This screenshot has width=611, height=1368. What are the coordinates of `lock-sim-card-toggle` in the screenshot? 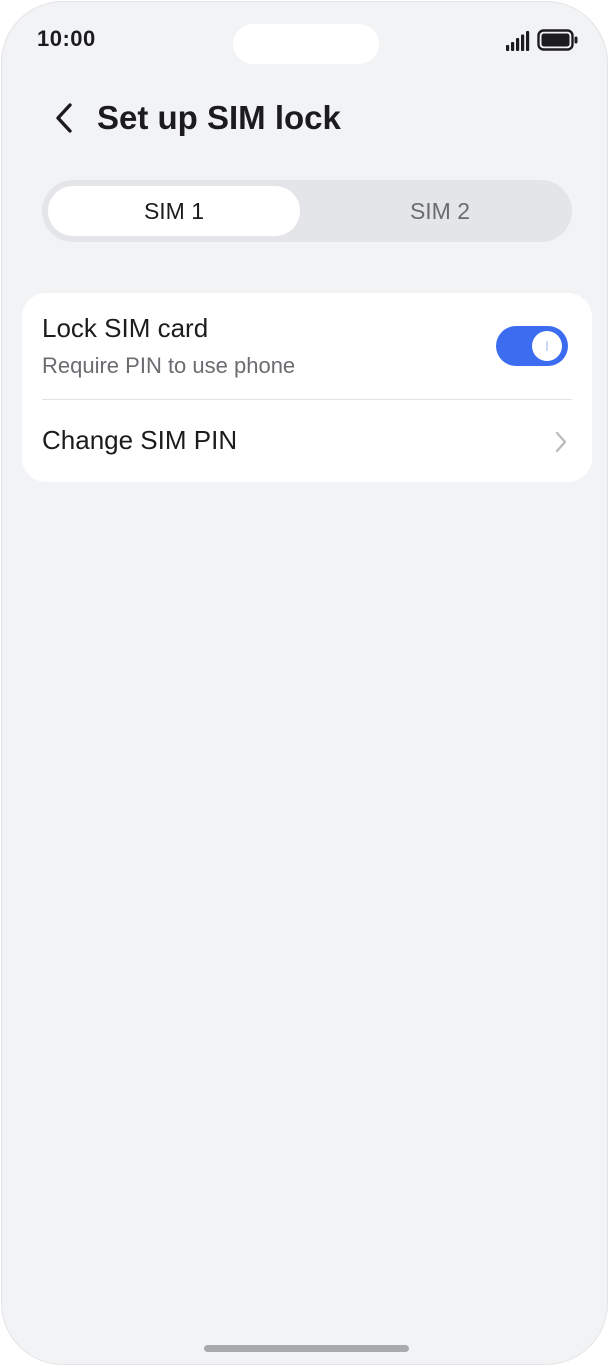 It's located at (532, 346).